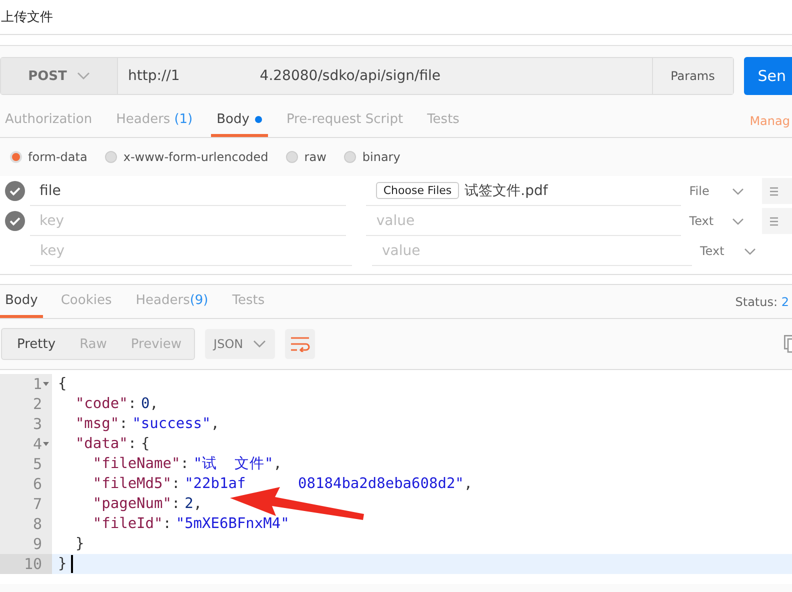  Describe the element at coordinates (443, 120) in the screenshot. I see `request-tab: Tests` at that location.